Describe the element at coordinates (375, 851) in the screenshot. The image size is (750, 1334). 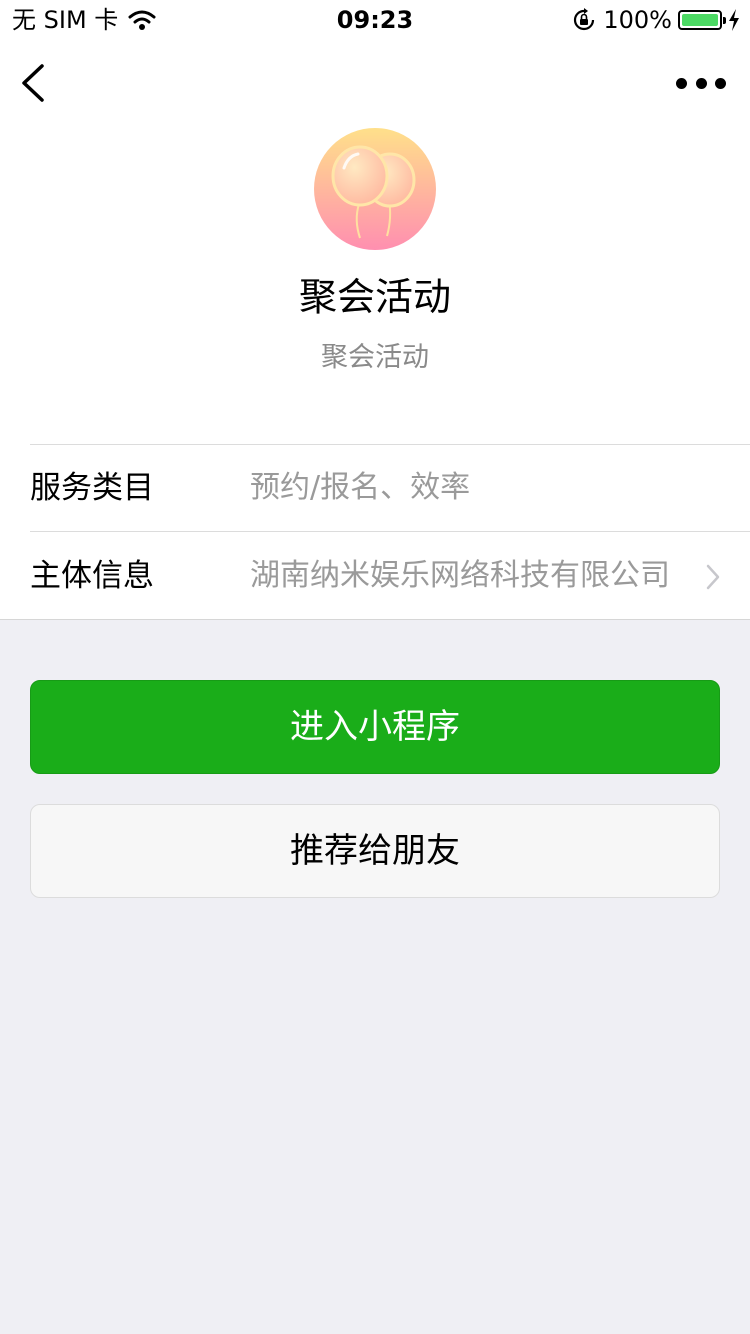
I see `recommend-to-friend-button: 推荐给朋友` at that location.